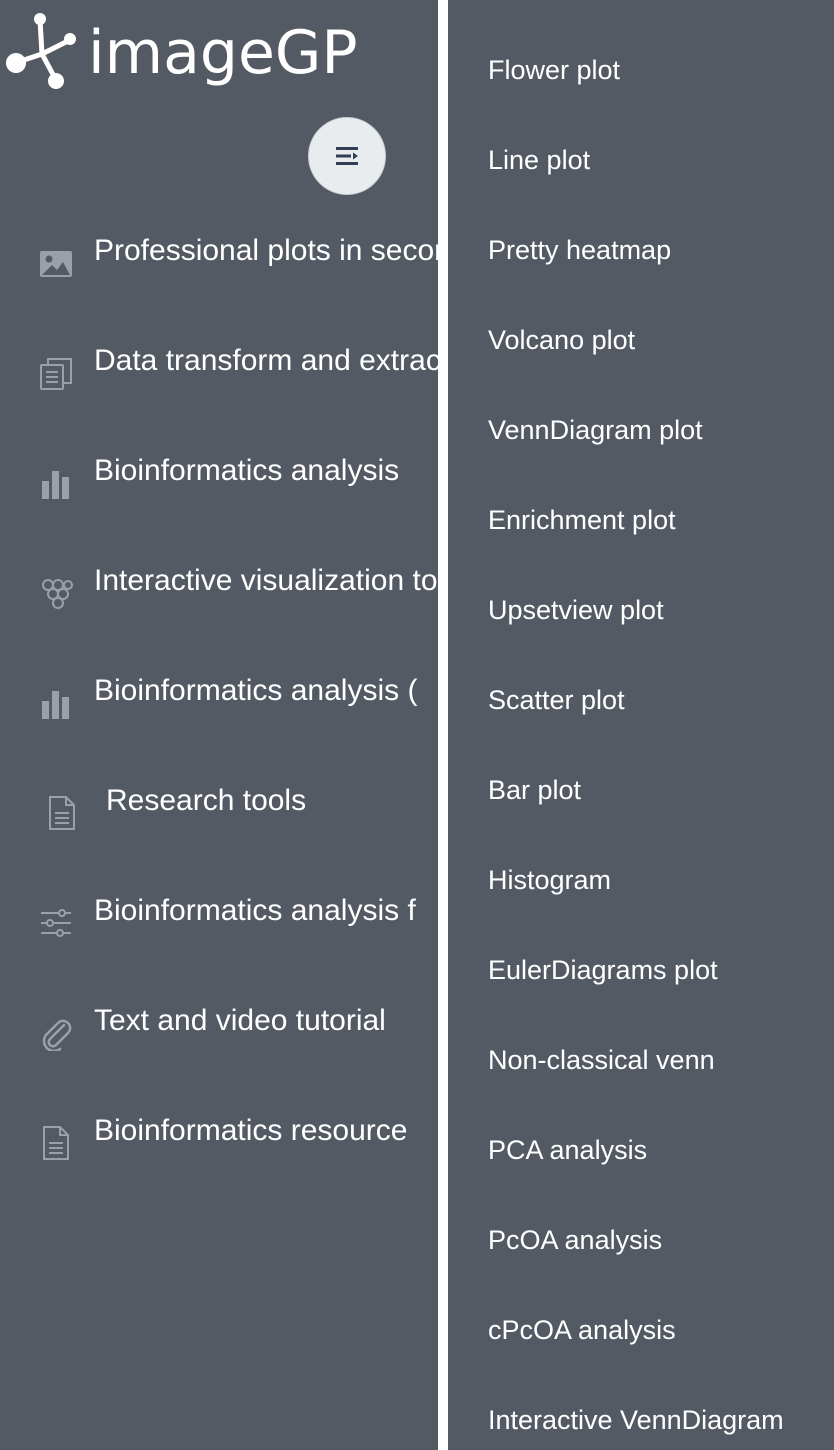 This screenshot has width=834, height=1450. What do you see at coordinates (539, 160) in the screenshot?
I see `submenu-item-line-plot: Line plot` at bounding box center [539, 160].